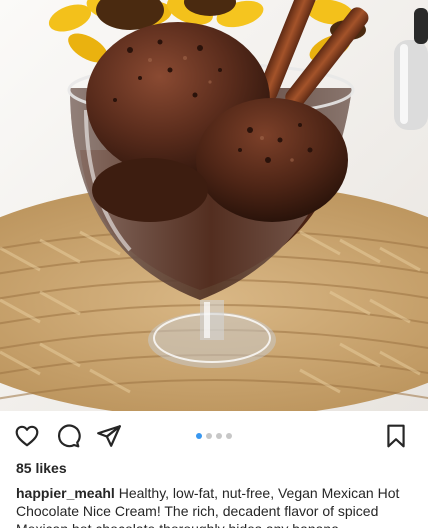 The height and width of the screenshot is (528, 428). What do you see at coordinates (68, 436) in the screenshot?
I see `comment-icon` at bounding box center [68, 436].